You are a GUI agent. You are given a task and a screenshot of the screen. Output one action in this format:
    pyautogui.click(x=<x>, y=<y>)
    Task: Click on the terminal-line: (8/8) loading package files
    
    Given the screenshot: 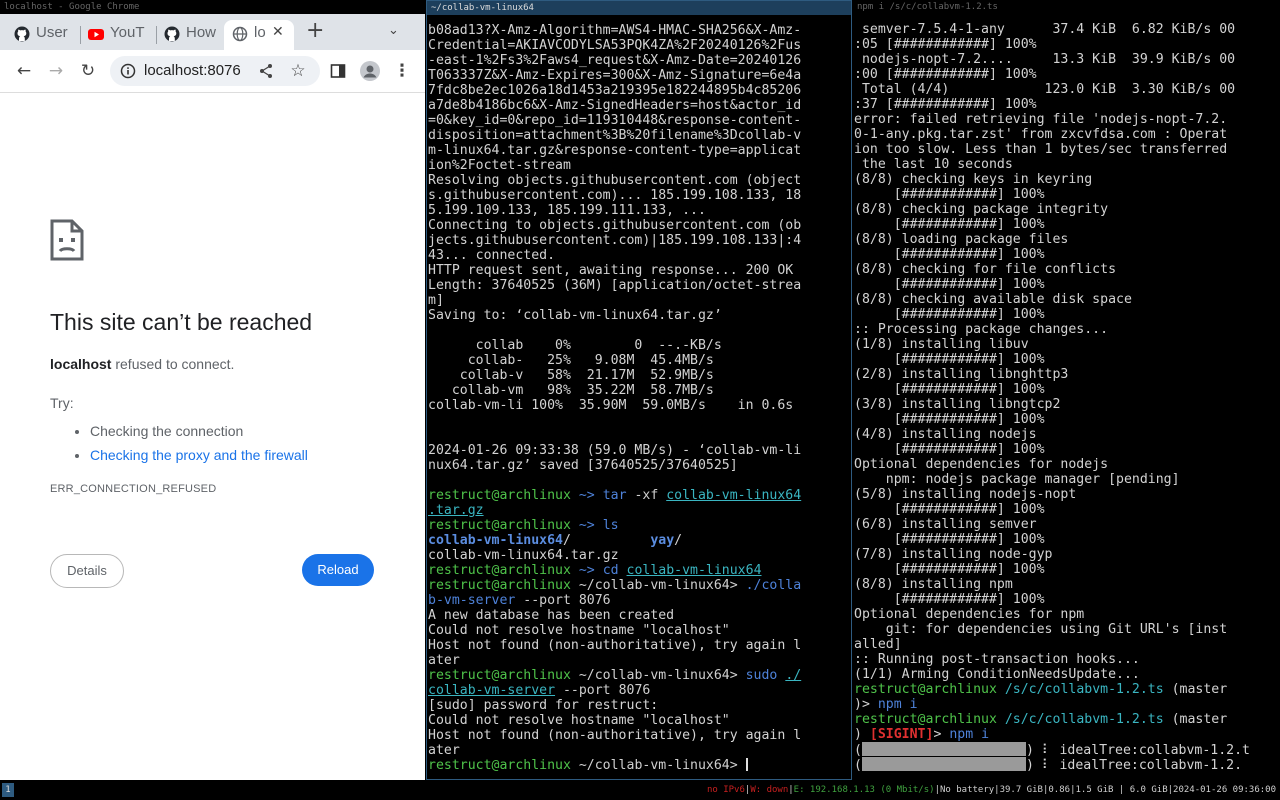 What is the action you would take?
    pyautogui.click(x=961, y=239)
    